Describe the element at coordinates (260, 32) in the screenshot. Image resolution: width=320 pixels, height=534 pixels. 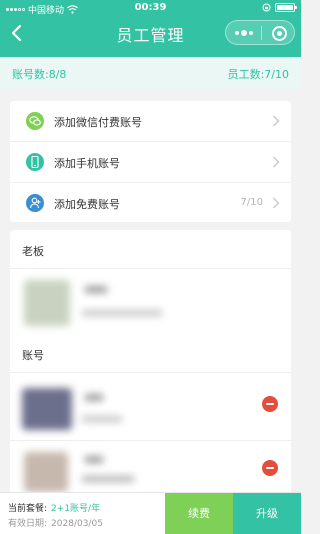
I see `miniapp-capsule` at that location.